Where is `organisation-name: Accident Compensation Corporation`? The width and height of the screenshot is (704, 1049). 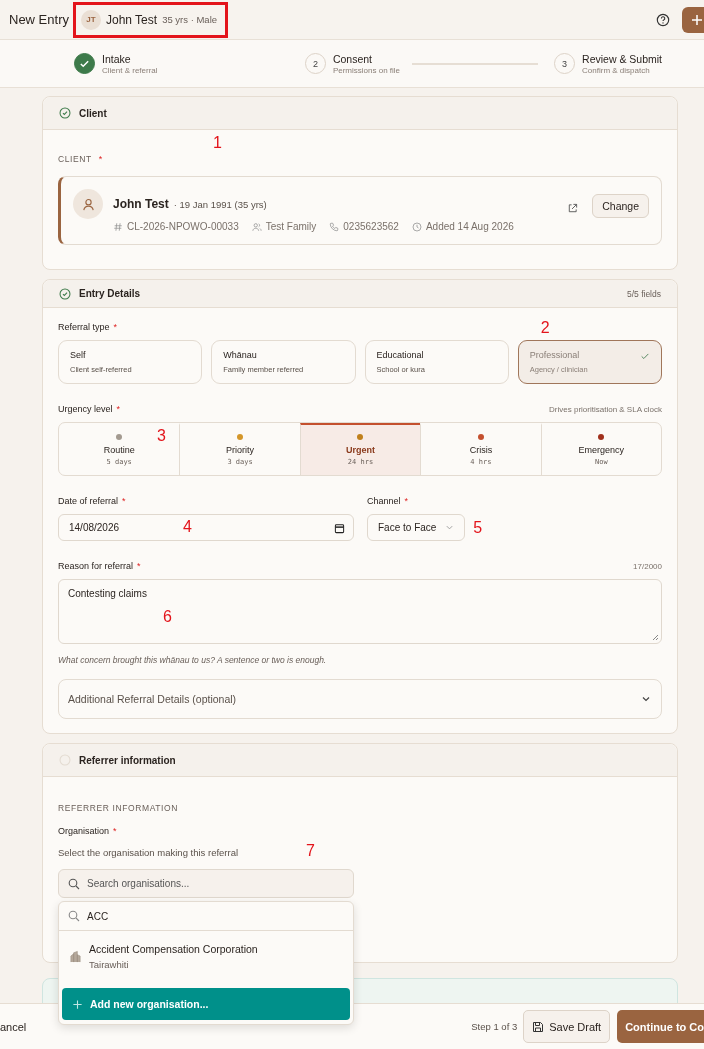
organisation-name: Accident Compensation Corporation is located at coordinates (173, 949).